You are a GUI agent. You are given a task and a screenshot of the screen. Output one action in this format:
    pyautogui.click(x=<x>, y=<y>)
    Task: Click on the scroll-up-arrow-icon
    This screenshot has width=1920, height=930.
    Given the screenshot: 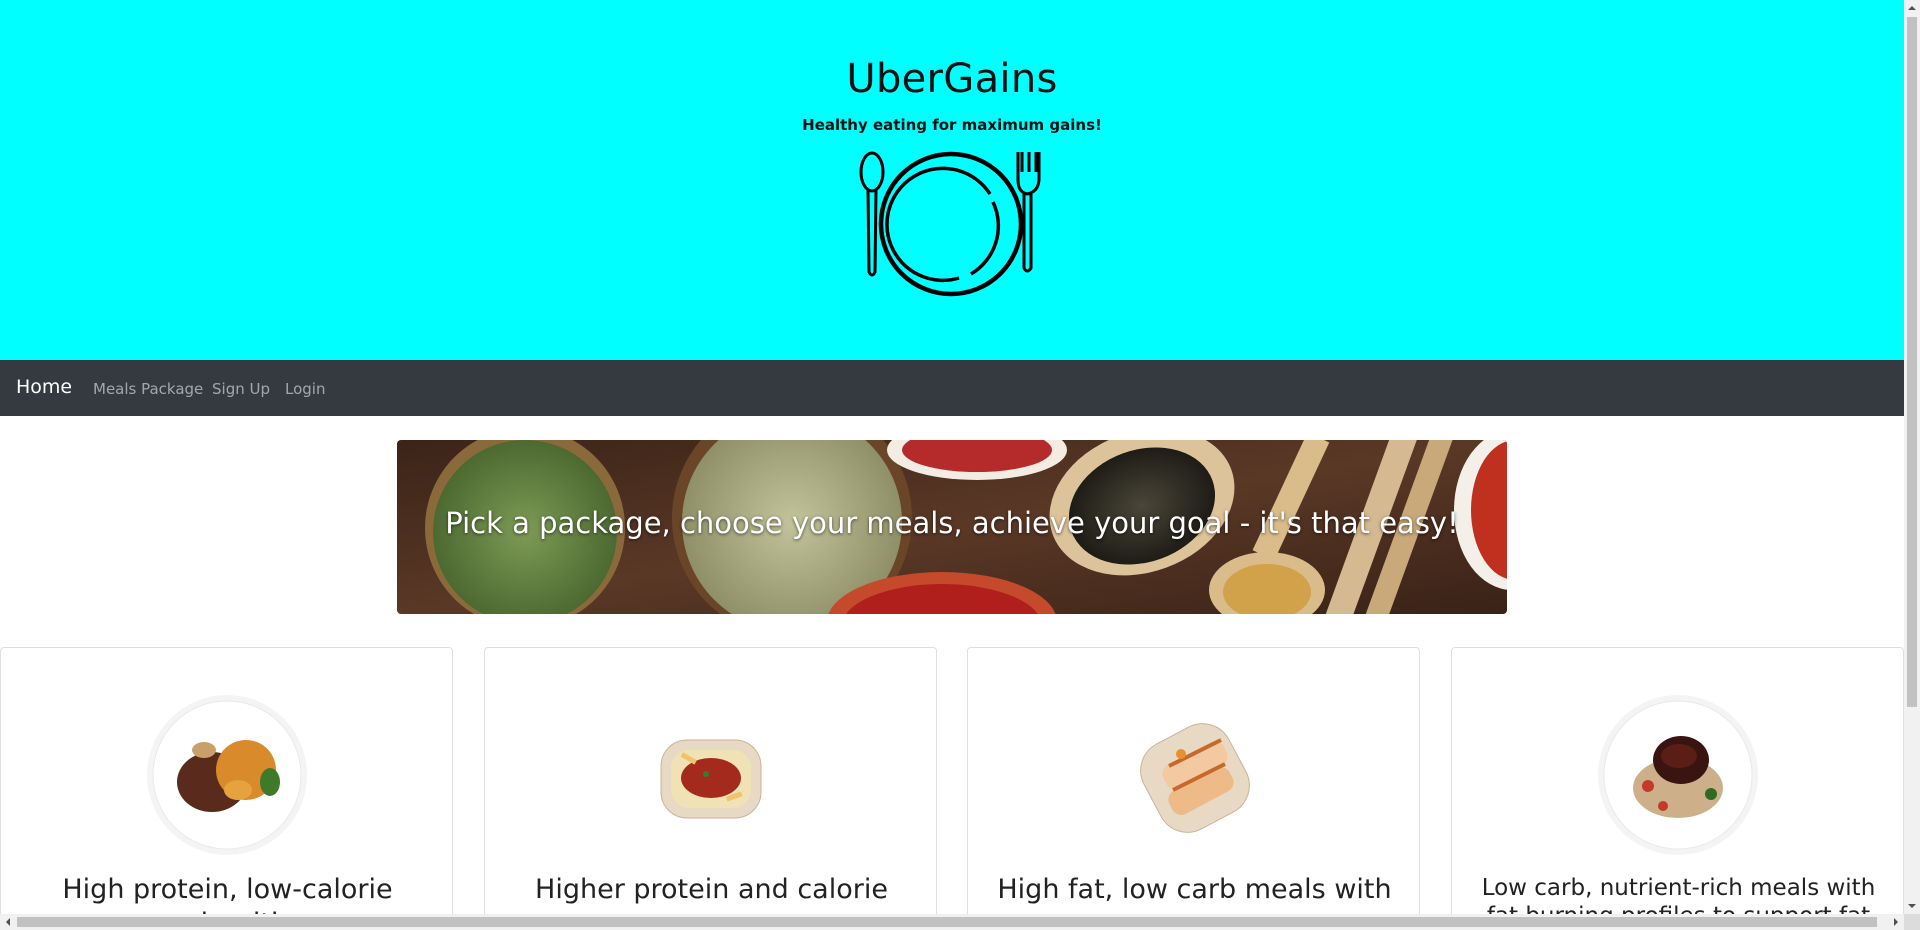 What is the action you would take?
    pyautogui.click(x=1912, y=8)
    